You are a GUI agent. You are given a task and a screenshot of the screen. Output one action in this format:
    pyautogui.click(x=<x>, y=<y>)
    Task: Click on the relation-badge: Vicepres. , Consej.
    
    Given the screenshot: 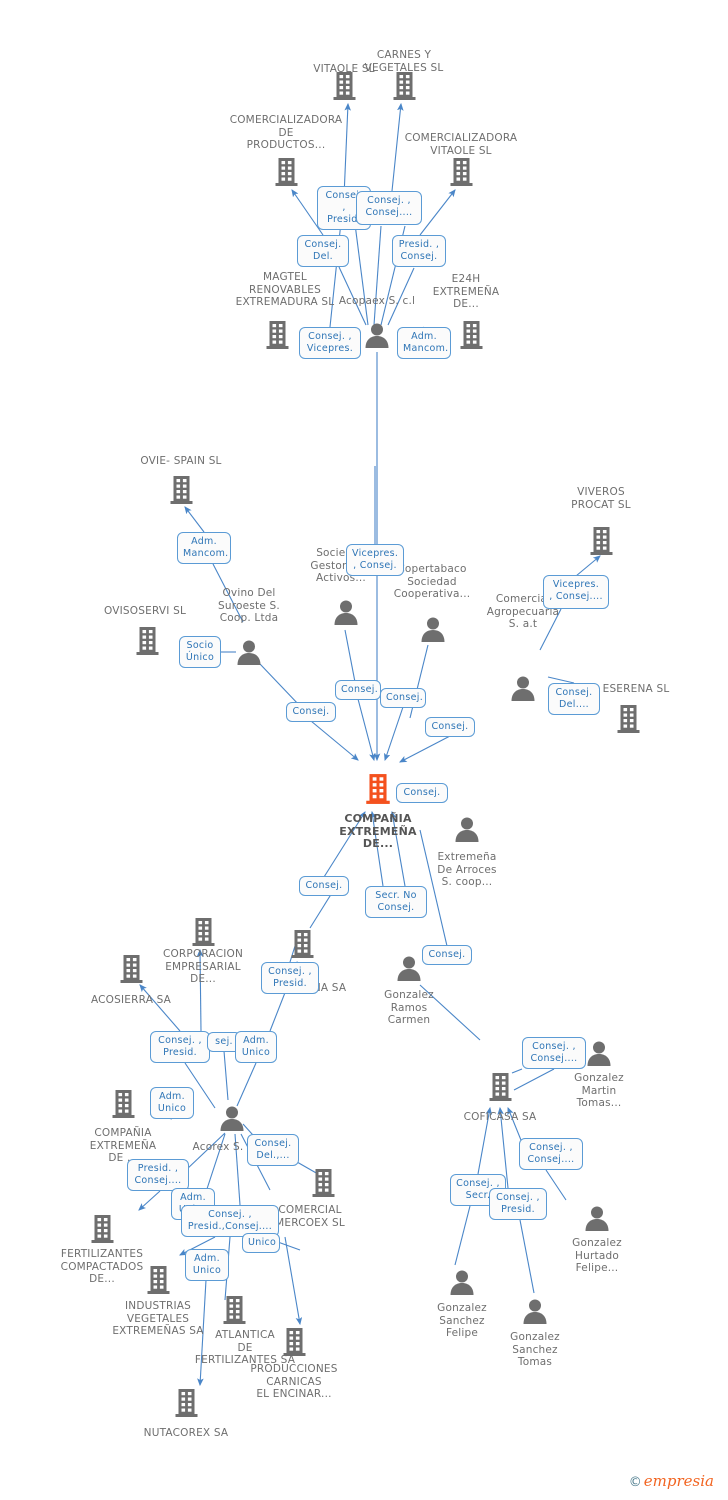 What is the action you would take?
    pyautogui.click(x=375, y=560)
    